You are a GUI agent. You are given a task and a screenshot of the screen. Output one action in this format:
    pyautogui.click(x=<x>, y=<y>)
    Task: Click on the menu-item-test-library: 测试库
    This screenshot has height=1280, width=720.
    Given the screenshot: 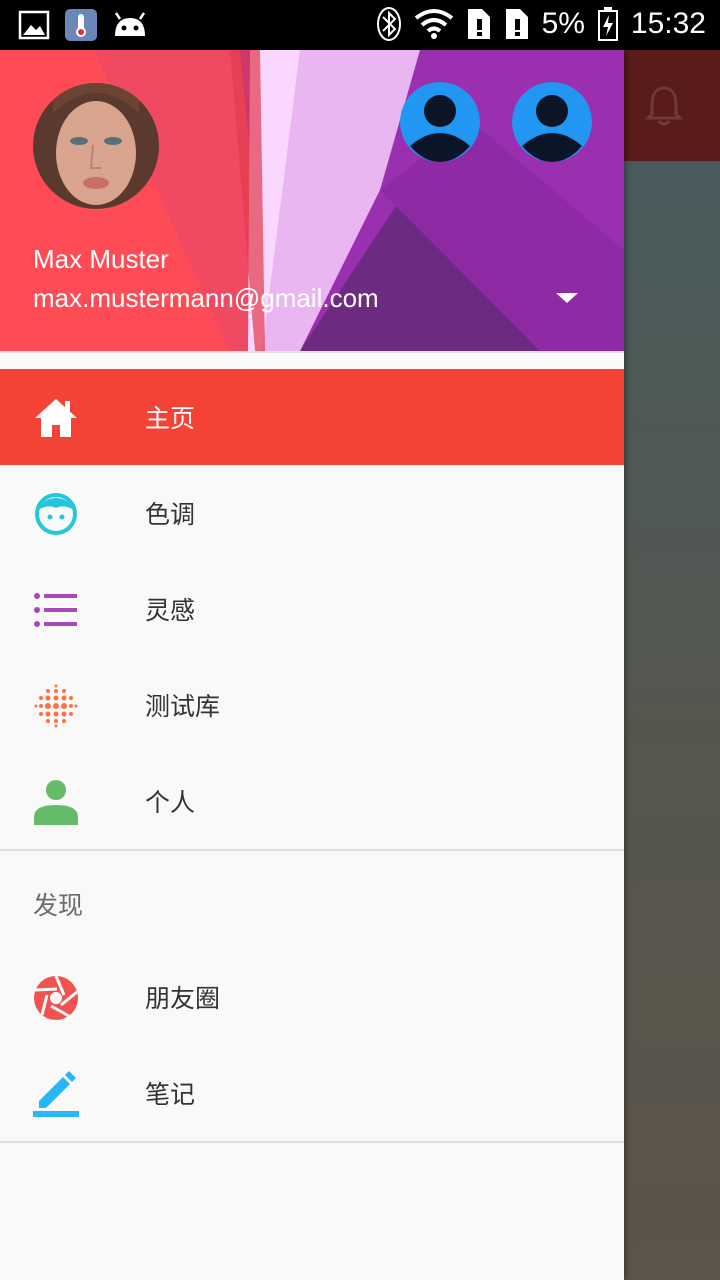 What is the action you would take?
    pyautogui.click(x=312, y=705)
    